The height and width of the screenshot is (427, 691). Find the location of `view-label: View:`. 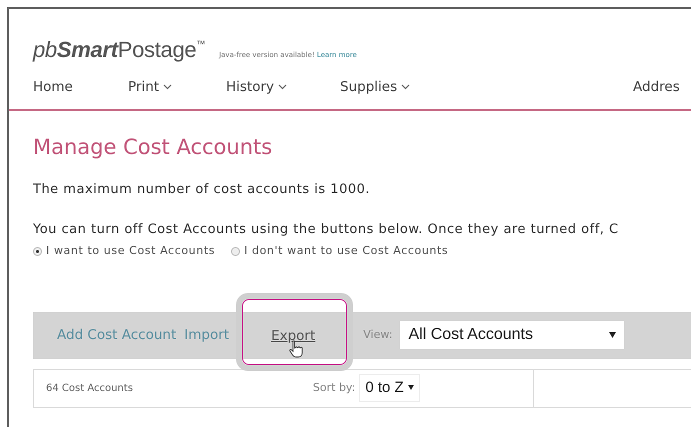

view-label: View: is located at coordinates (377, 334).